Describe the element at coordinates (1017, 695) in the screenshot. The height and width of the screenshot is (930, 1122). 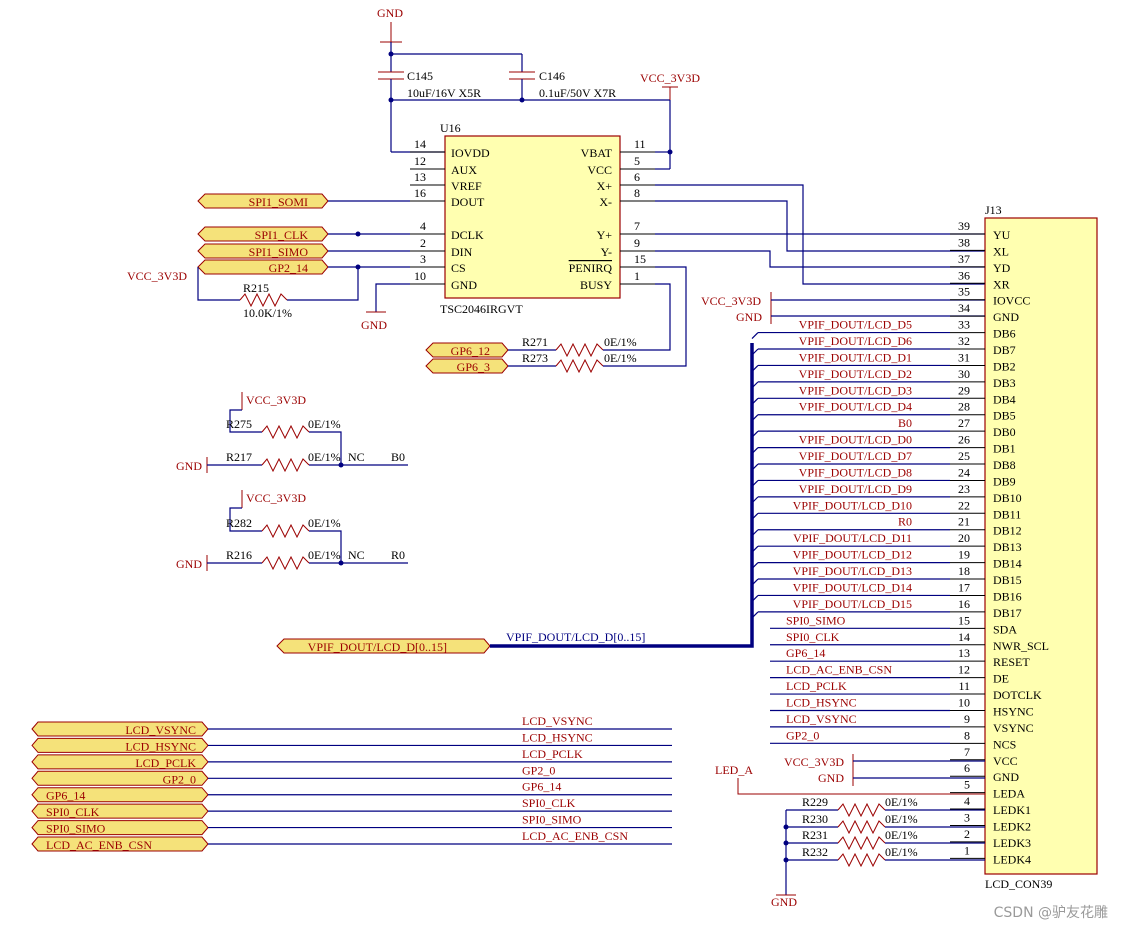
I see `j13-pin-name: DOTCLK` at that location.